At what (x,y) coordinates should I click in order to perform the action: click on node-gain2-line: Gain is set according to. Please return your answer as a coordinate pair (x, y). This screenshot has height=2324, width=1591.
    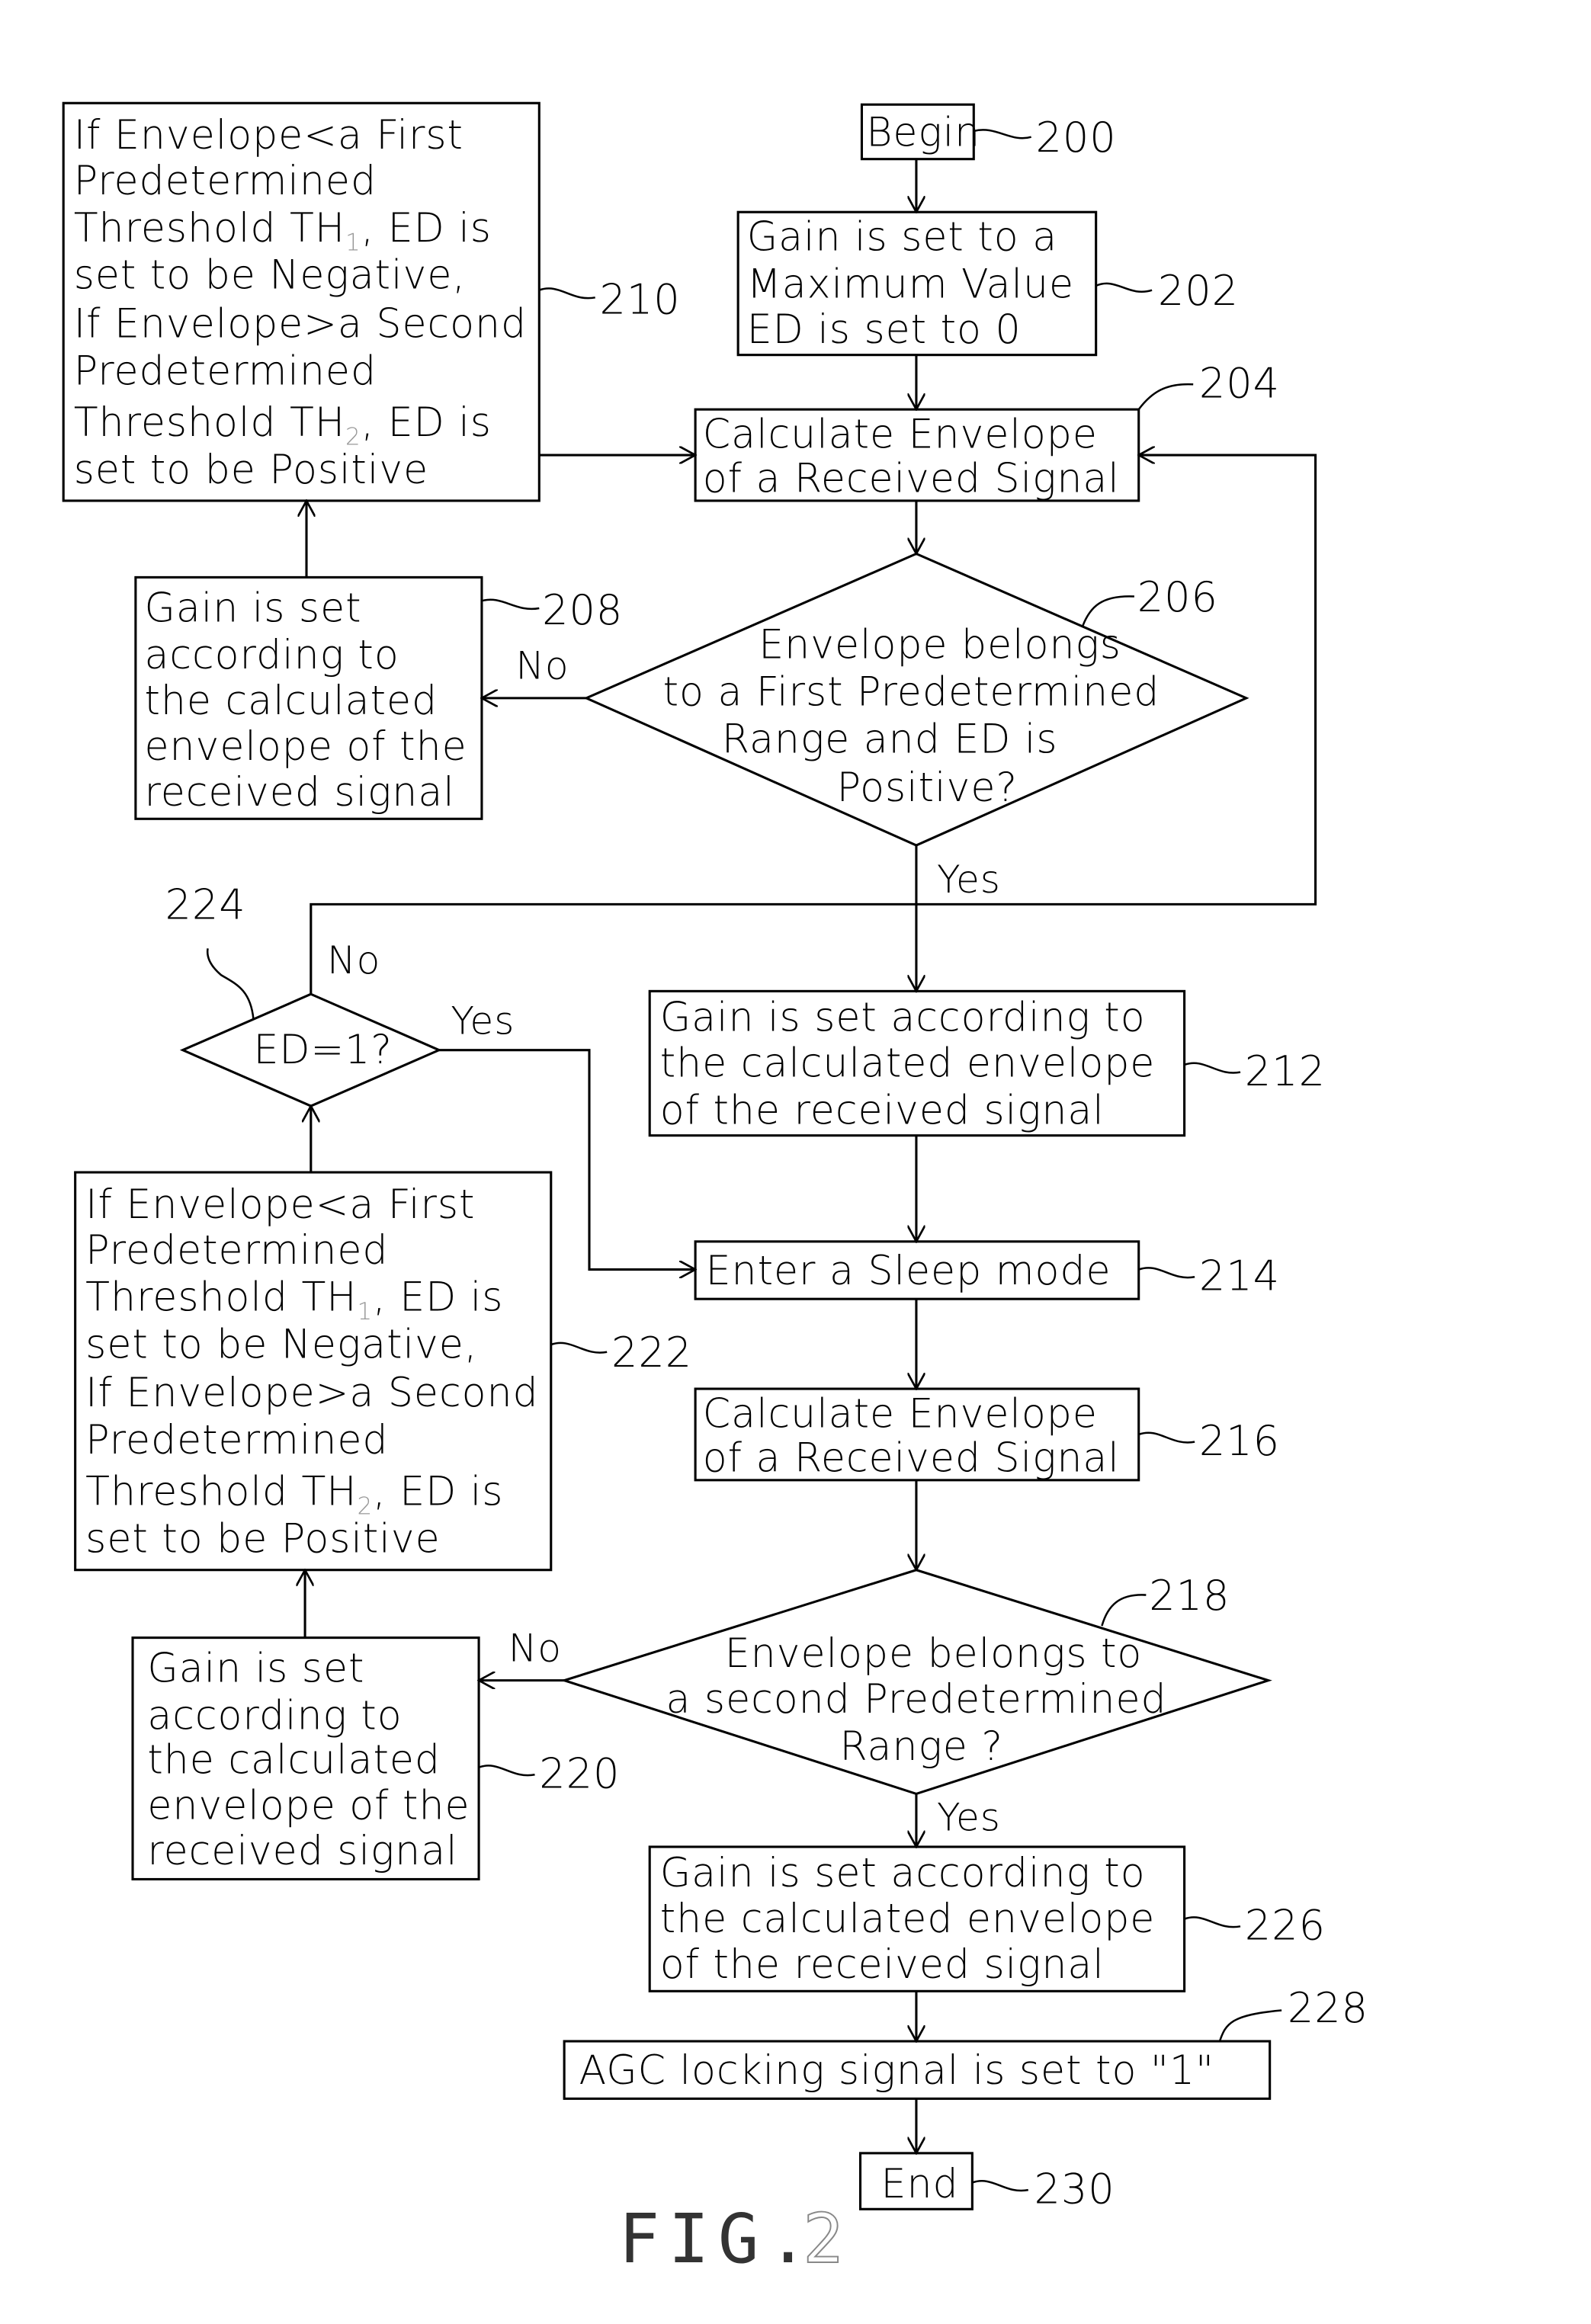
    Looking at the image, I should click on (903, 1018).